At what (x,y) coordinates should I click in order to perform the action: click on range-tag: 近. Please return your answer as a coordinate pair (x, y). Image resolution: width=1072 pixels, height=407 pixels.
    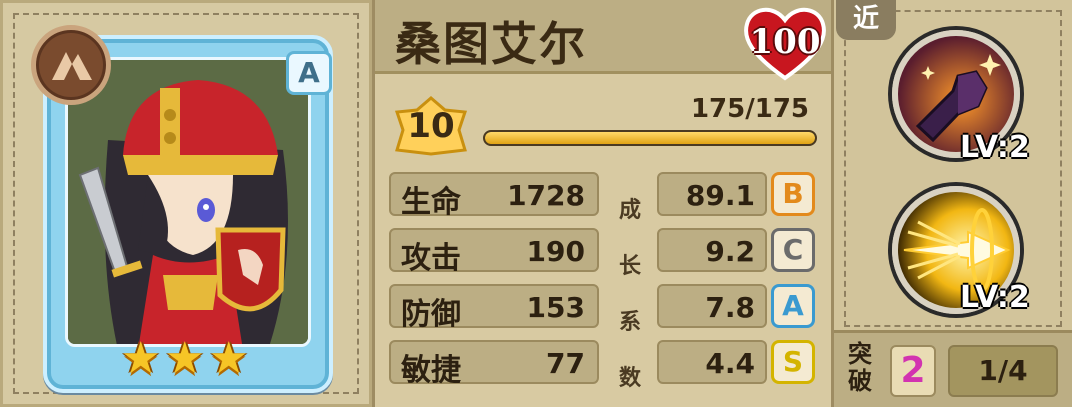
    Looking at the image, I should click on (866, 20).